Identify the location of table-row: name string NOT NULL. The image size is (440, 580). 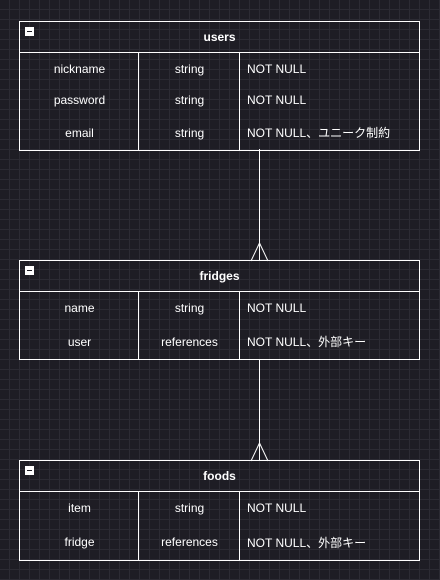
(219, 308).